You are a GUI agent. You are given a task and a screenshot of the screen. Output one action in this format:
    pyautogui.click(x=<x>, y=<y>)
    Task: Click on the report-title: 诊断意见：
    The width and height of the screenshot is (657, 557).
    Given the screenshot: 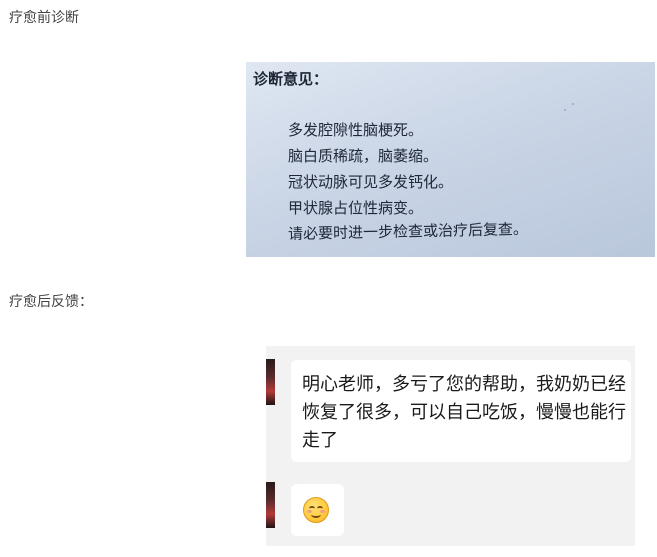 What is the action you would take?
    pyautogui.click(x=291, y=79)
    